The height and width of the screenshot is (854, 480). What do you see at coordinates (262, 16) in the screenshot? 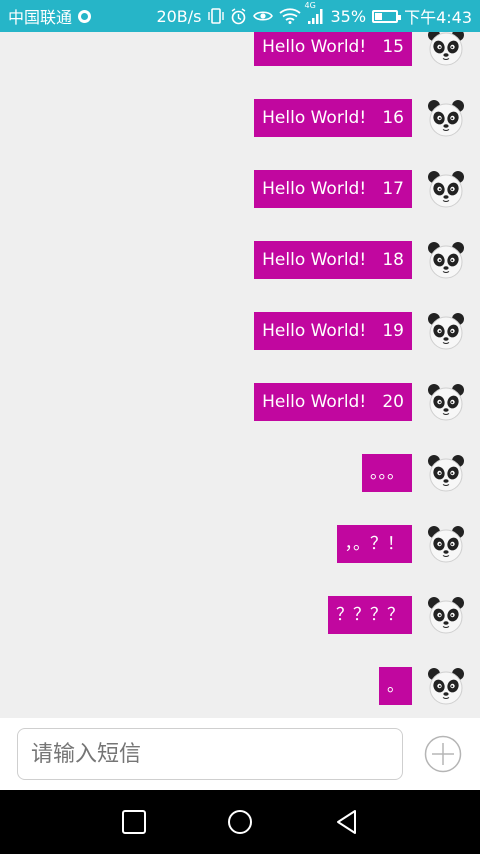
I see `eye-icon` at bounding box center [262, 16].